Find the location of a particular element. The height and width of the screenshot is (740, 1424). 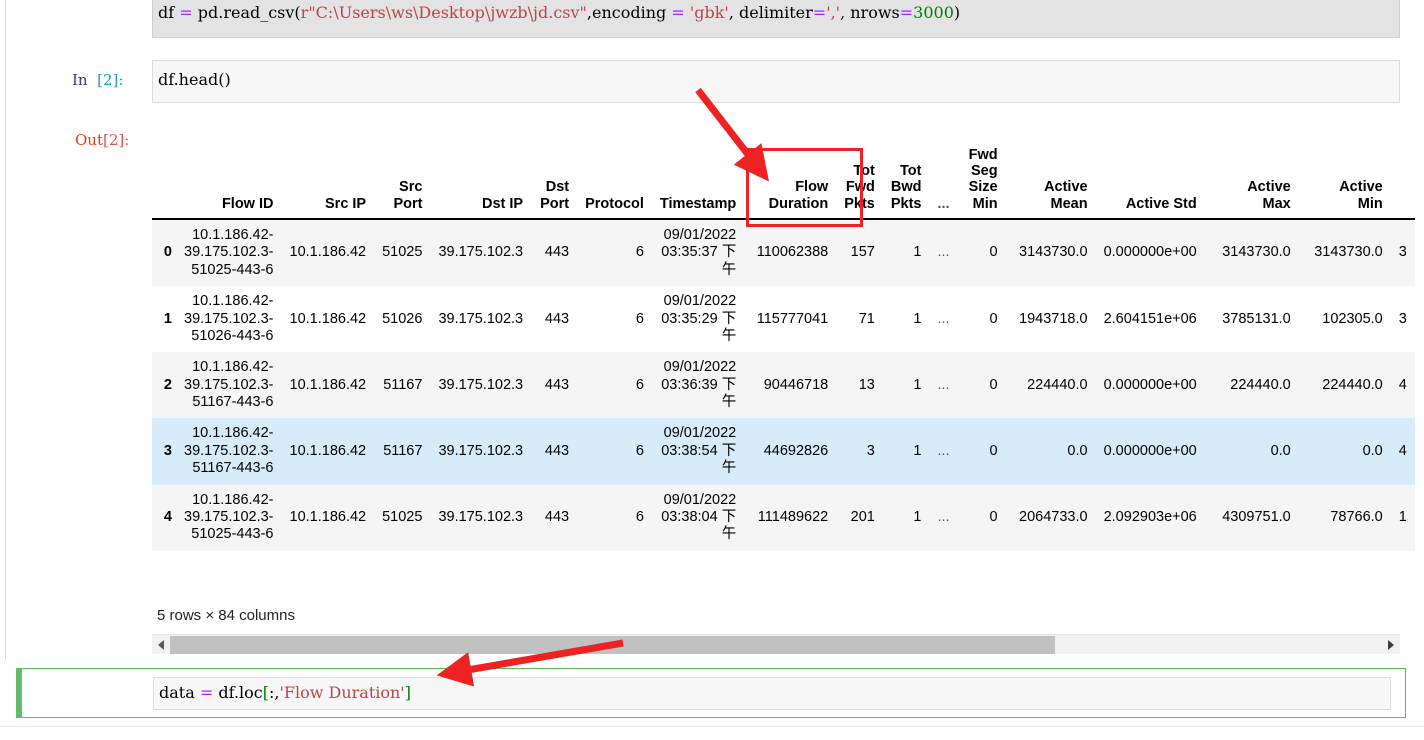

dataframe-cell: 51167 is located at coordinates (403, 384).